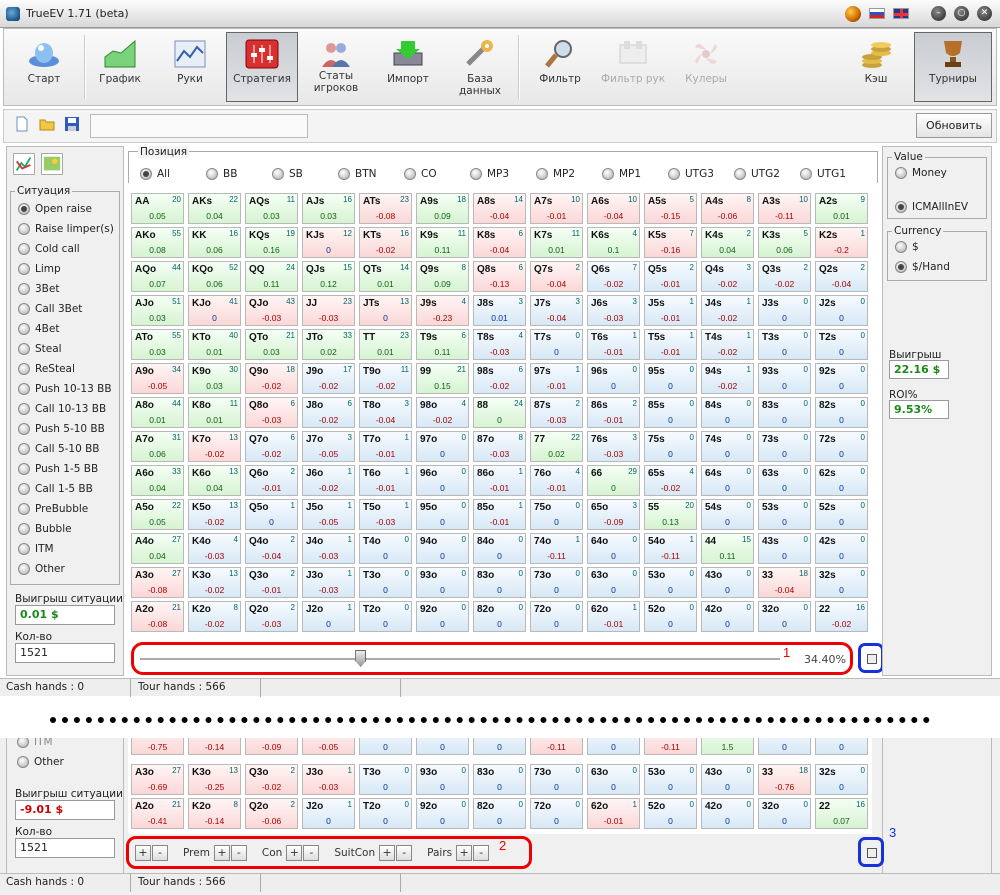  What do you see at coordinates (499, 582) in the screenshot?
I see `hand-cell: 83o 0 0` at bounding box center [499, 582].